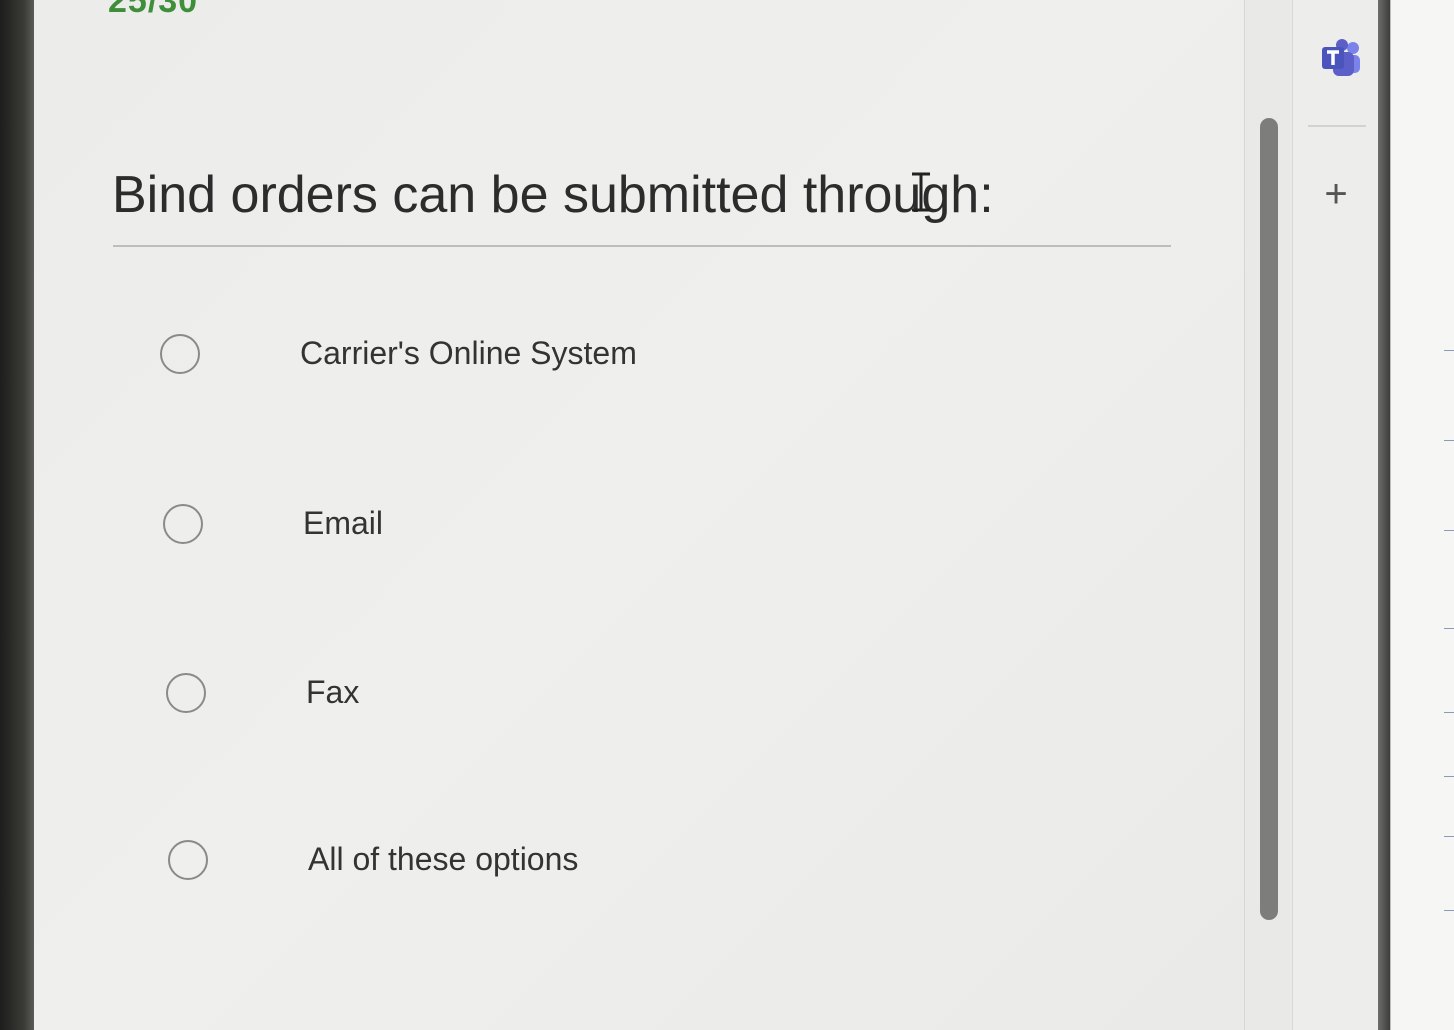 The height and width of the screenshot is (1030, 1454). What do you see at coordinates (153, 10) in the screenshot?
I see `quiz-score: 25/30` at bounding box center [153, 10].